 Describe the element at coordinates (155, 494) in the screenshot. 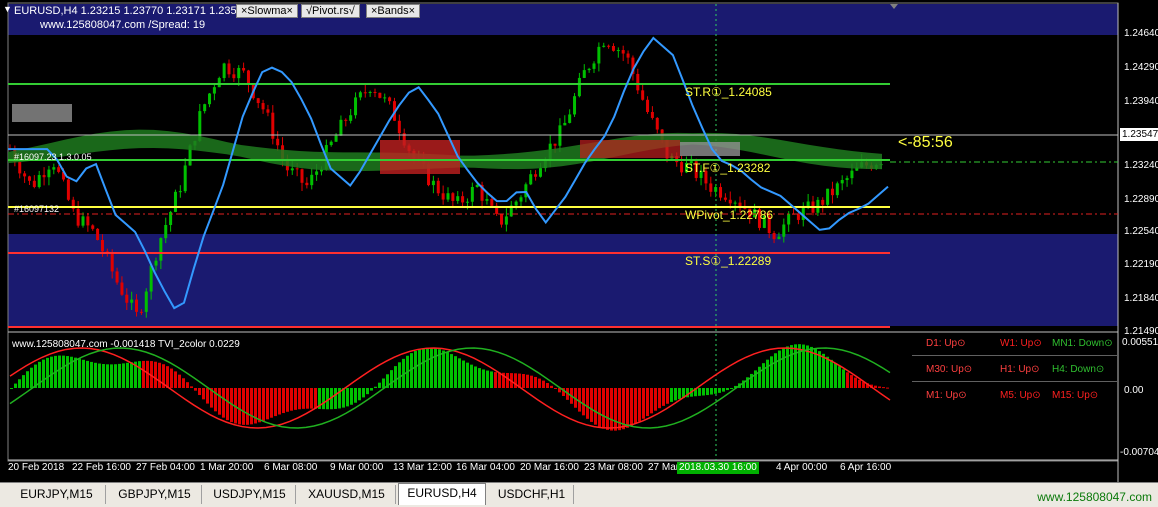

I see `chart-tab: GBPJPY,M15` at that location.